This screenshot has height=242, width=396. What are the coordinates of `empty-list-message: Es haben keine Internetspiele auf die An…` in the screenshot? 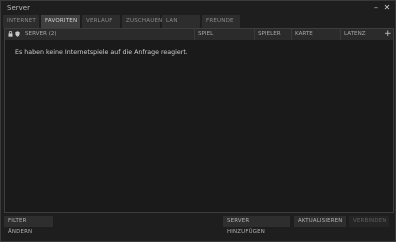 It's located at (101, 52).